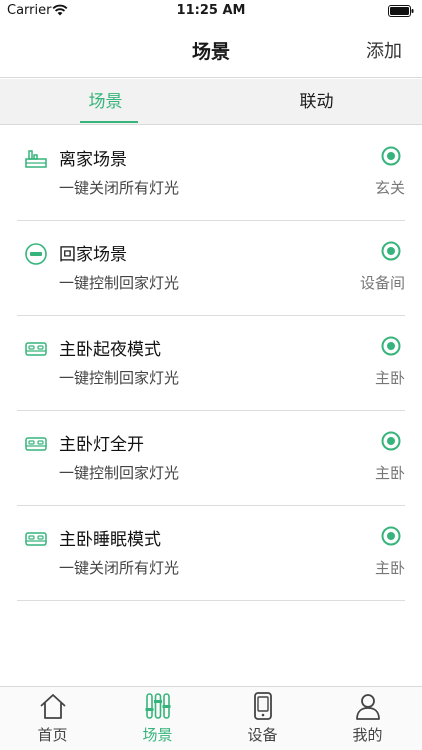 This screenshot has width=422, height=750. I want to click on scene-item: 主卧睡眠模式 一键关闭所有灯光 主卧, so click(211, 553).